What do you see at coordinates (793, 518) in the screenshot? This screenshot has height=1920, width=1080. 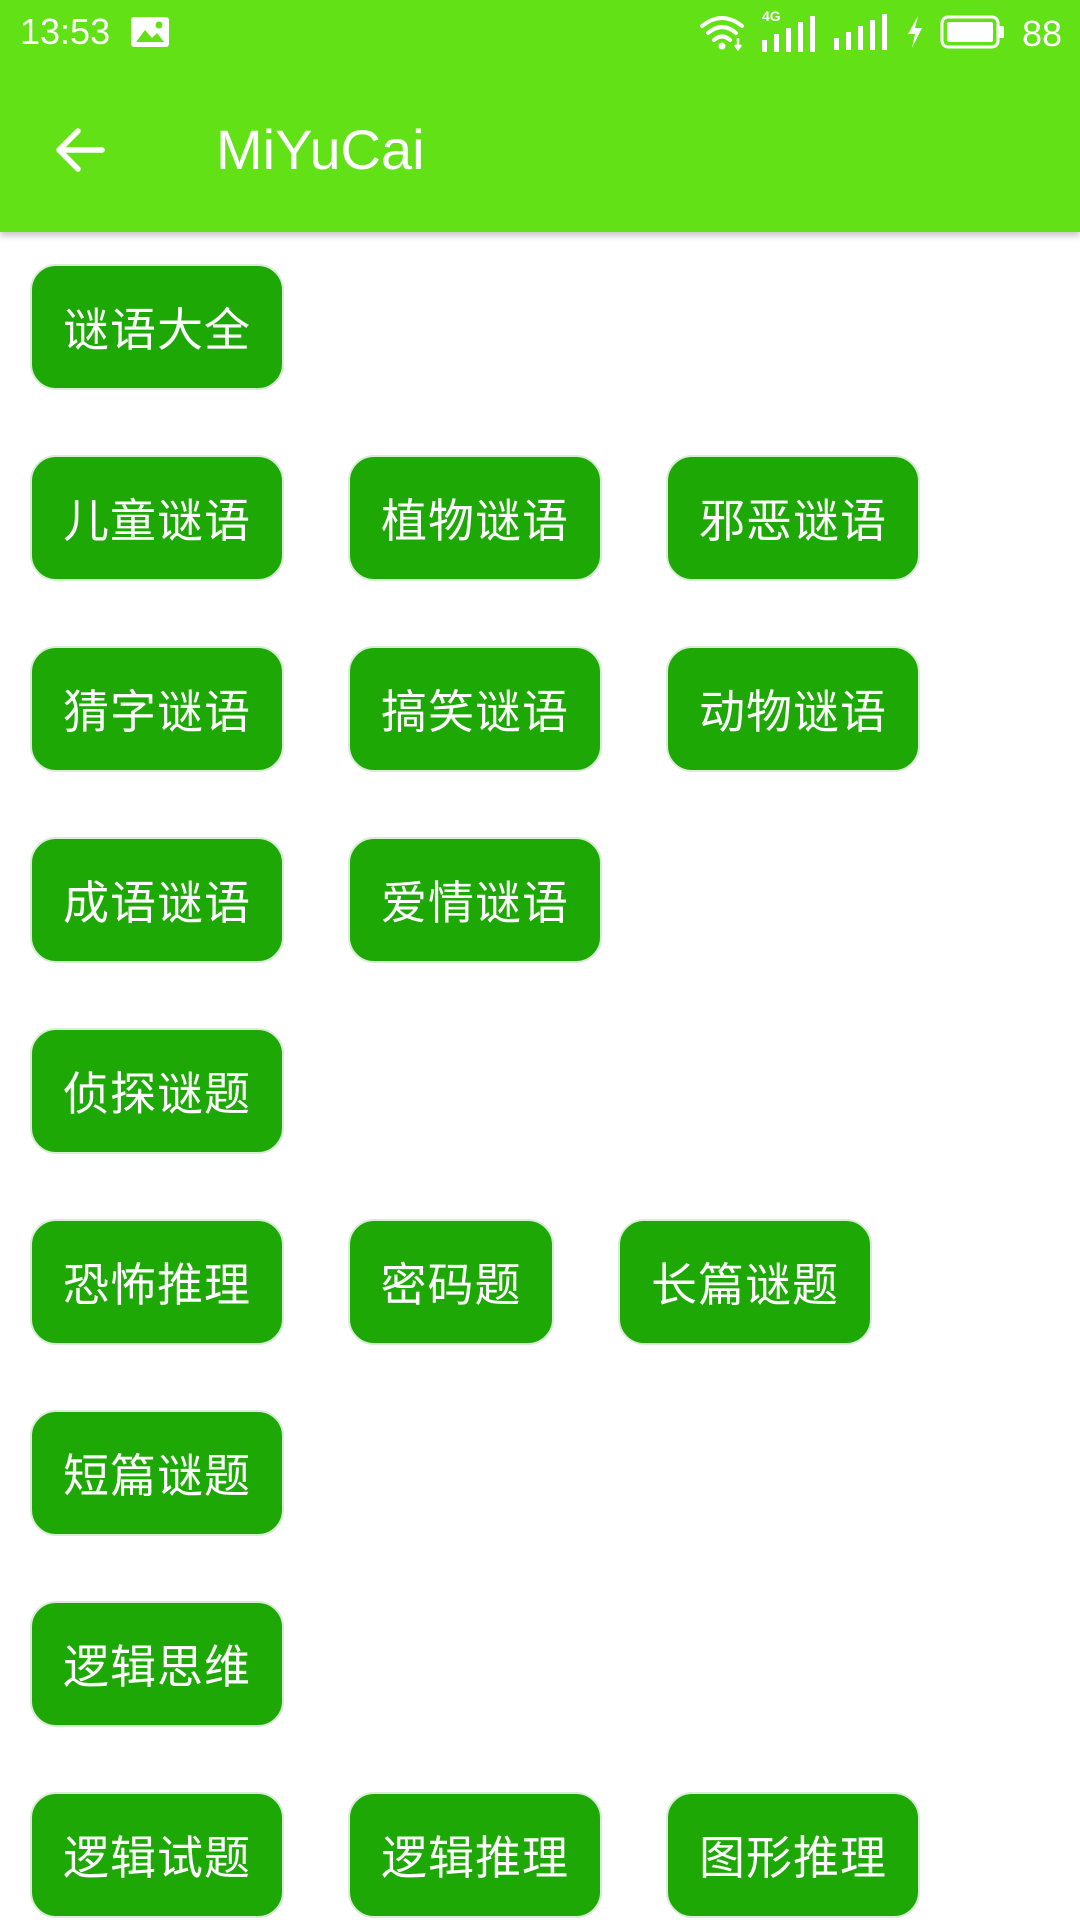 I see `category-button: 邪恶谜语` at bounding box center [793, 518].